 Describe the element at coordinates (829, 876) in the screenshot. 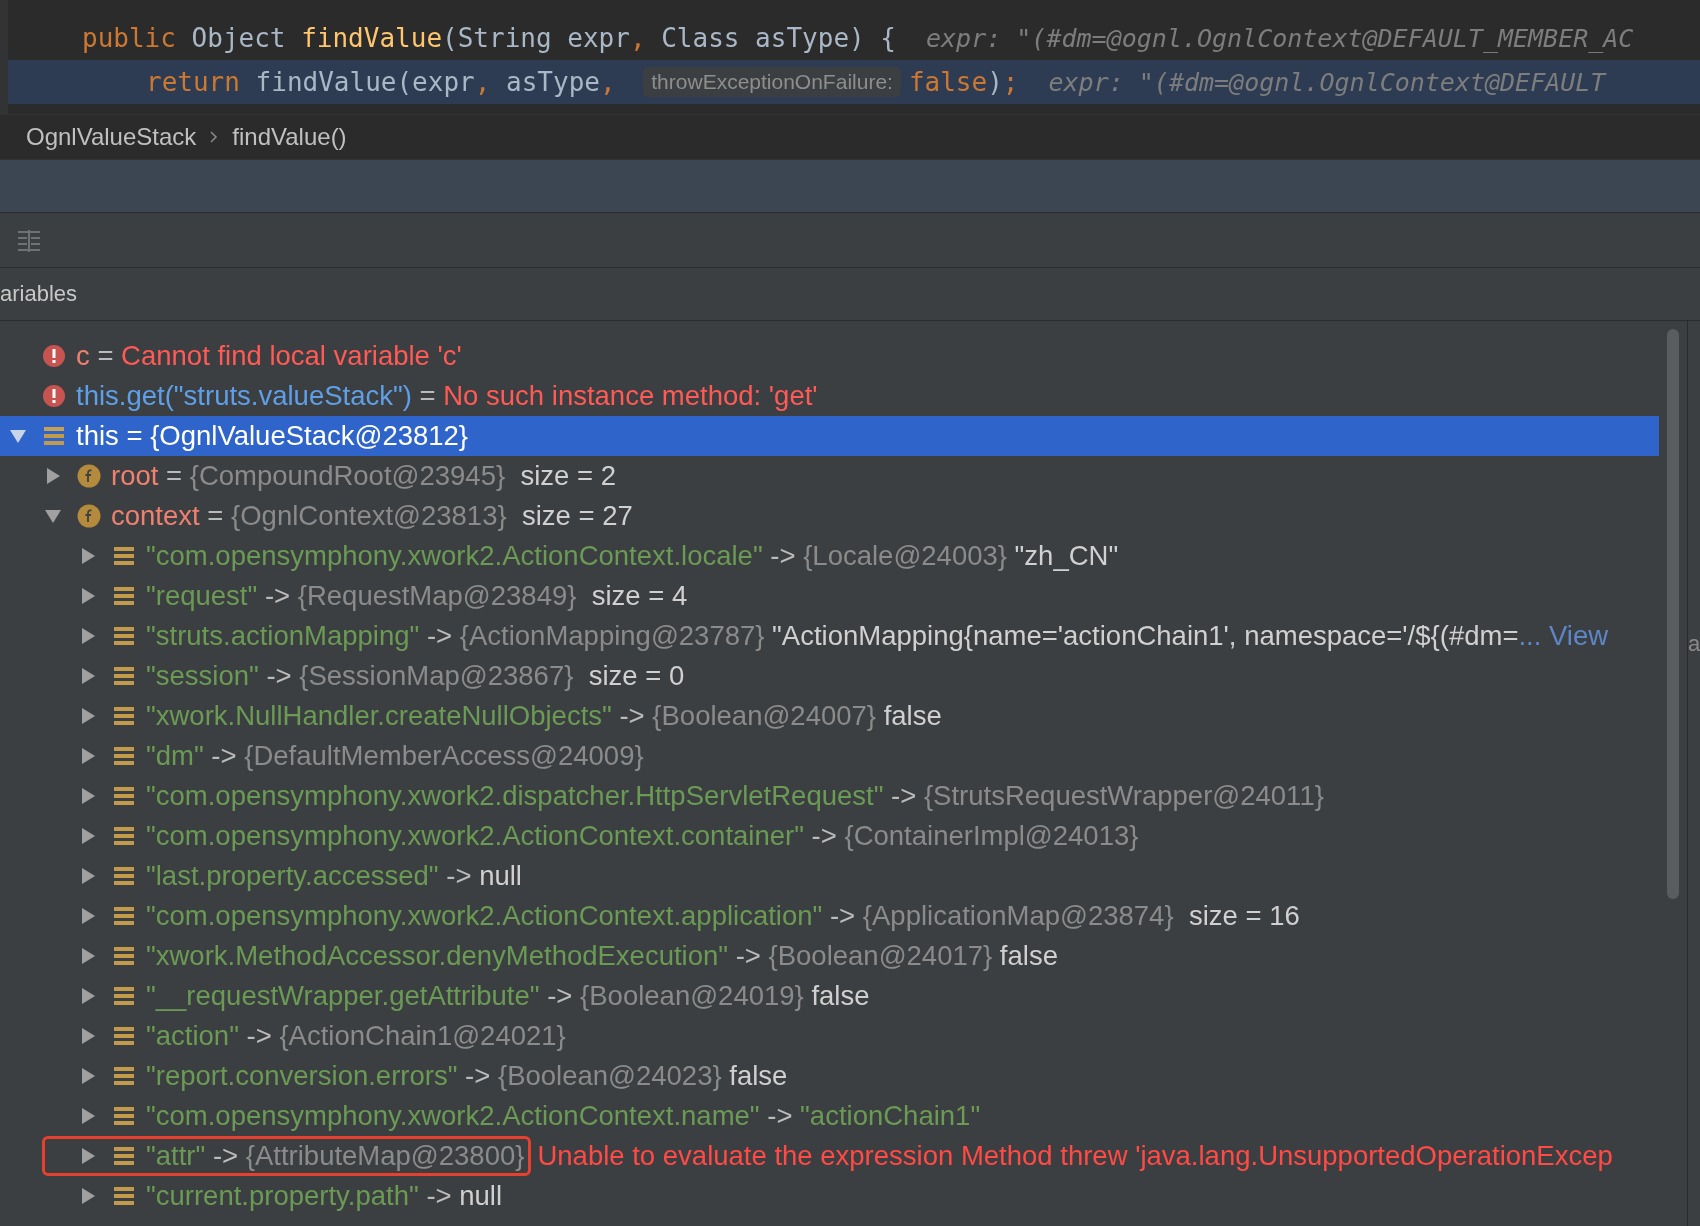

I see `tree-row: "last.property.accessed" -> null` at that location.